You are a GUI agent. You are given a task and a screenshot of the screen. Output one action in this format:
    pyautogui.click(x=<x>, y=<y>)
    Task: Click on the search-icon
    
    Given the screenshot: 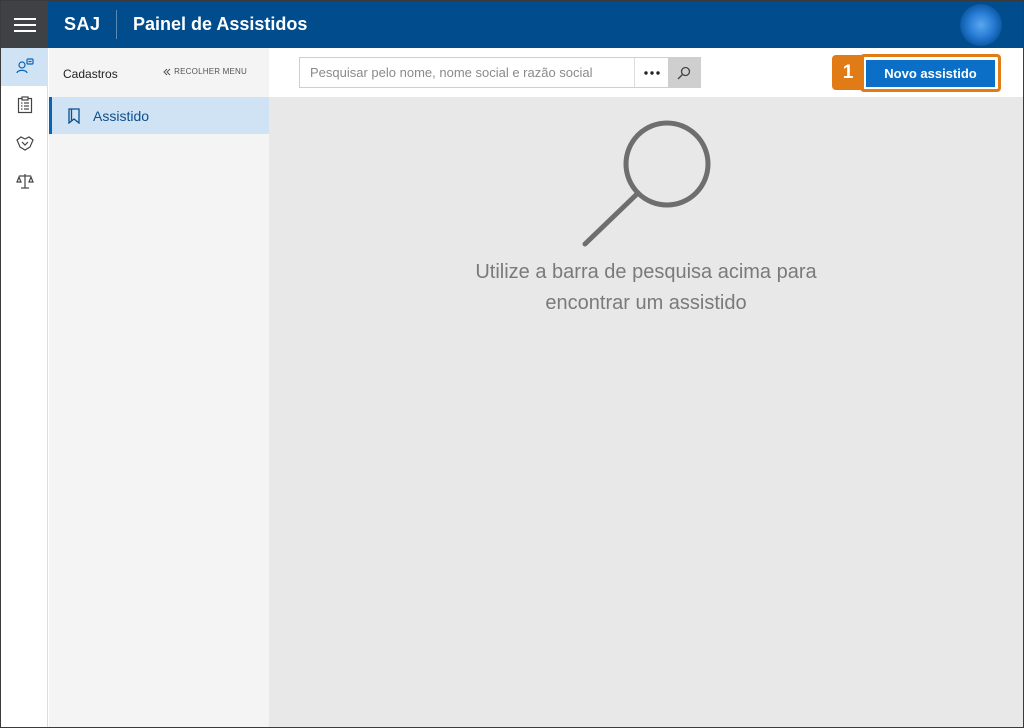 What is the action you would take?
    pyautogui.click(x=684, y=72)
    